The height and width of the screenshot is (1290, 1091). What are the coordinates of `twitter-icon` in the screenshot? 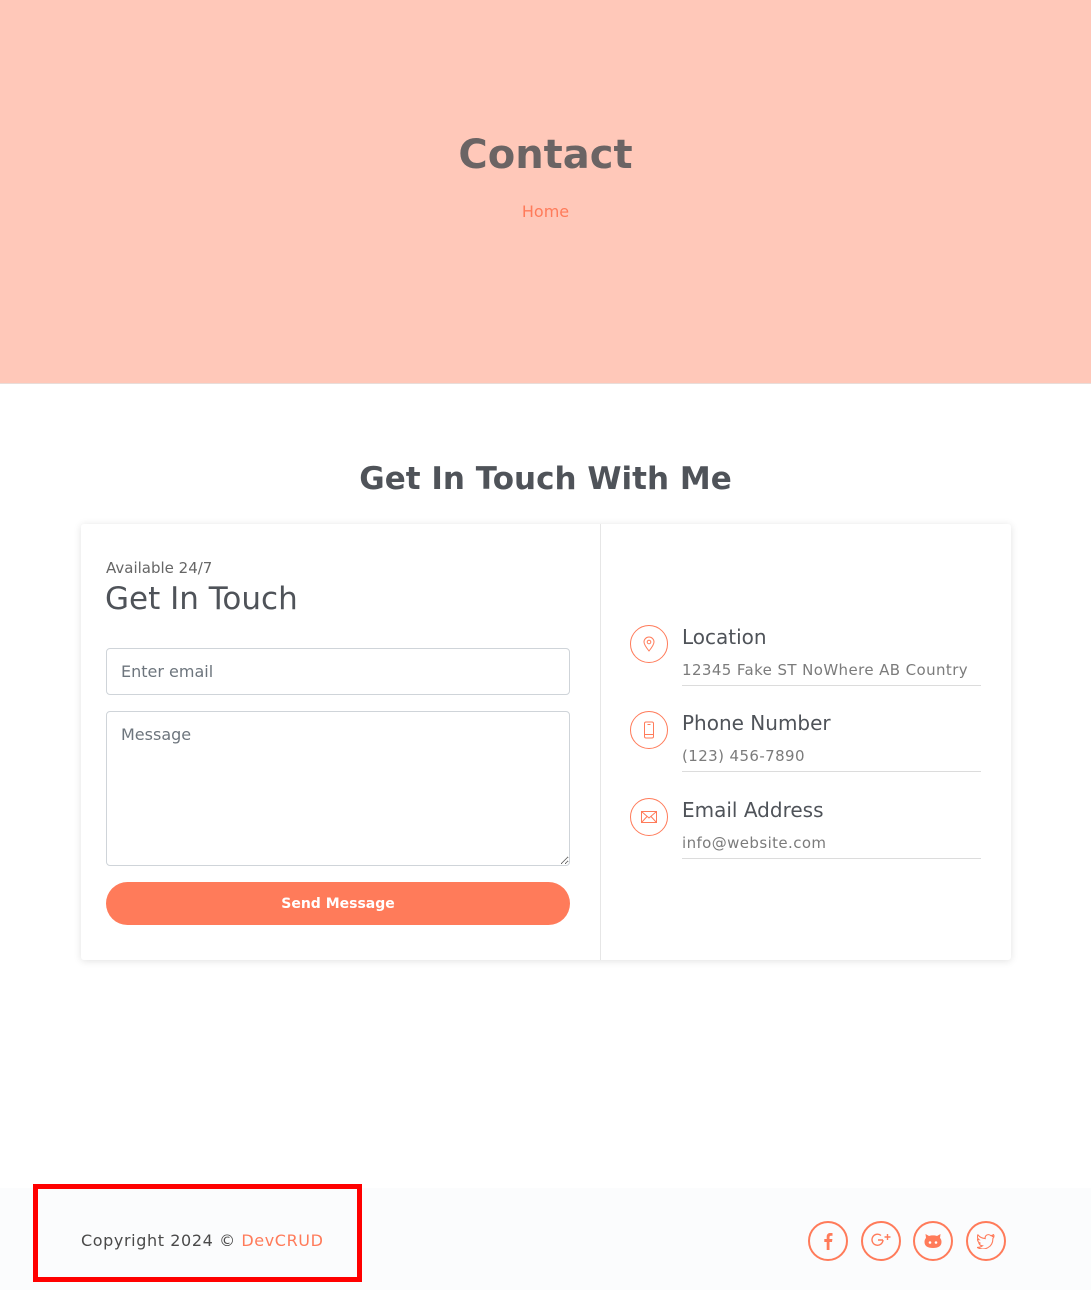 It's located at (986, 1241).